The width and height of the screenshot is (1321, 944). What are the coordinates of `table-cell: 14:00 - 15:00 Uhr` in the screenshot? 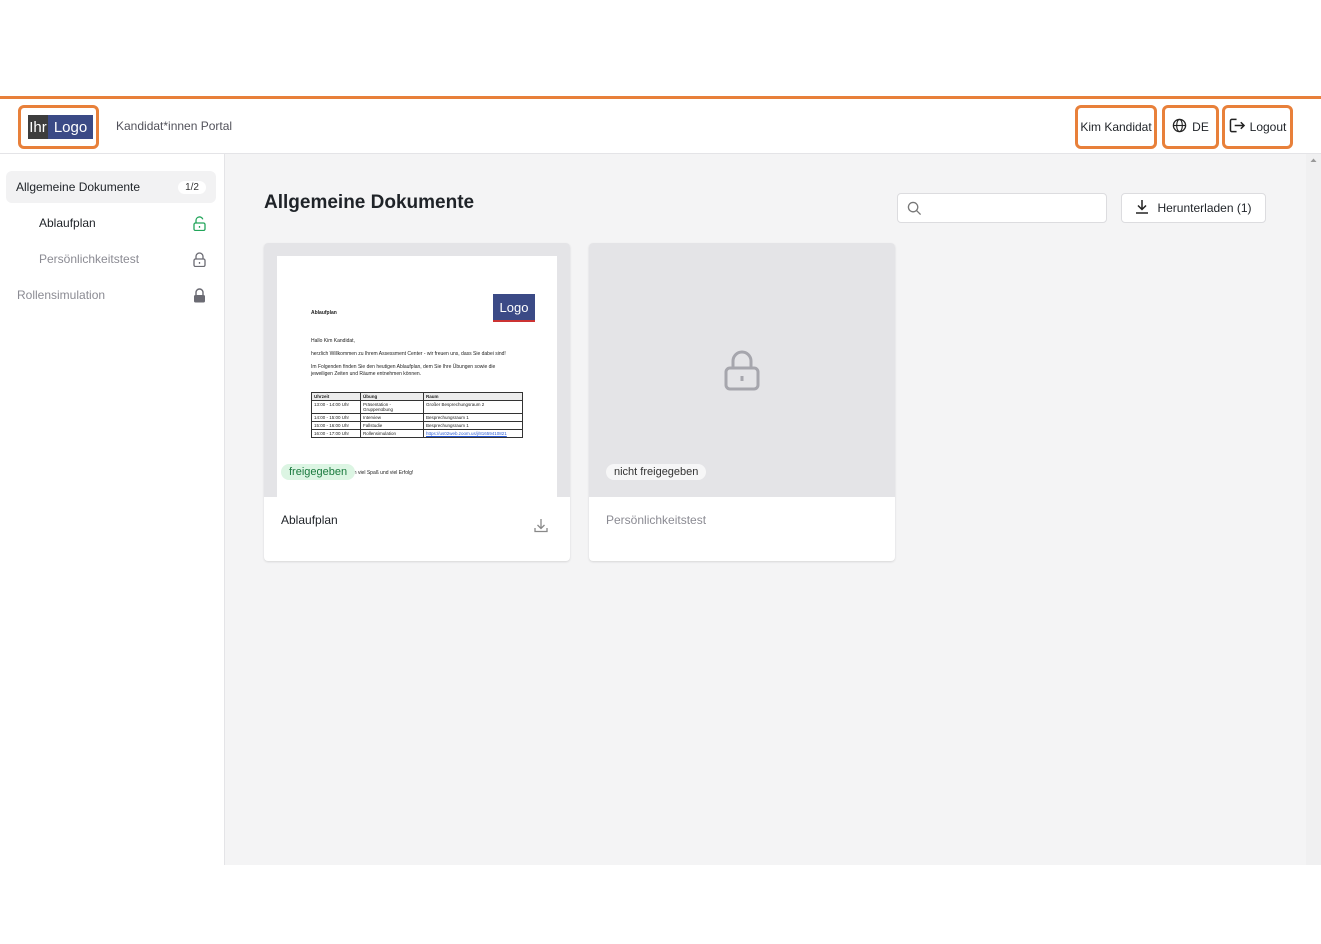 It's located at (336, 417).